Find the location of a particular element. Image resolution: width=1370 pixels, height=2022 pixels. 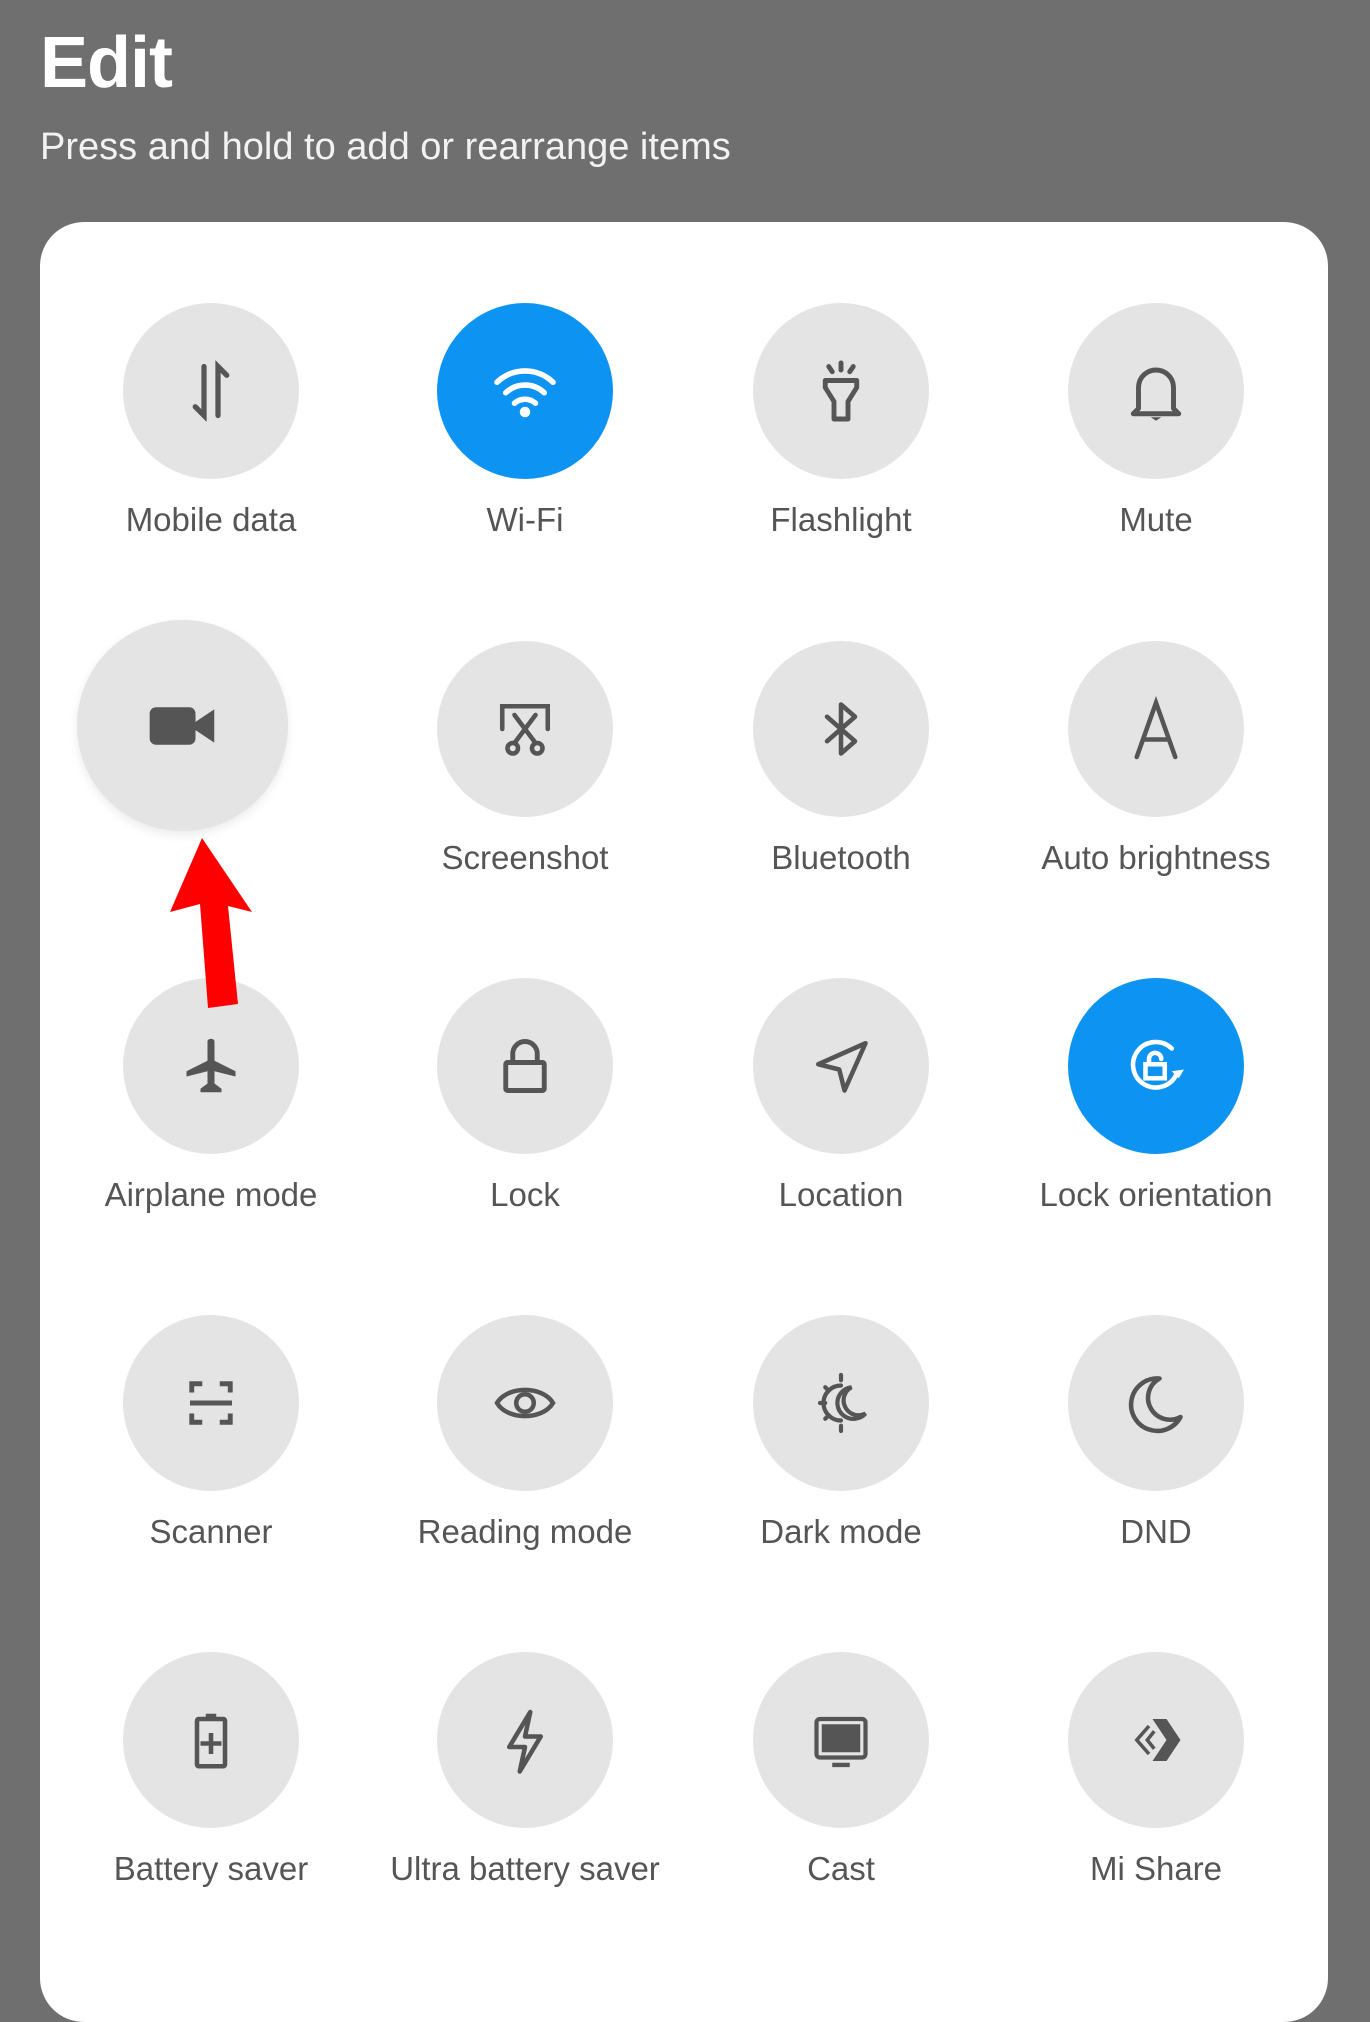

mi-share-icon is located at coordinates (1157, 1740).